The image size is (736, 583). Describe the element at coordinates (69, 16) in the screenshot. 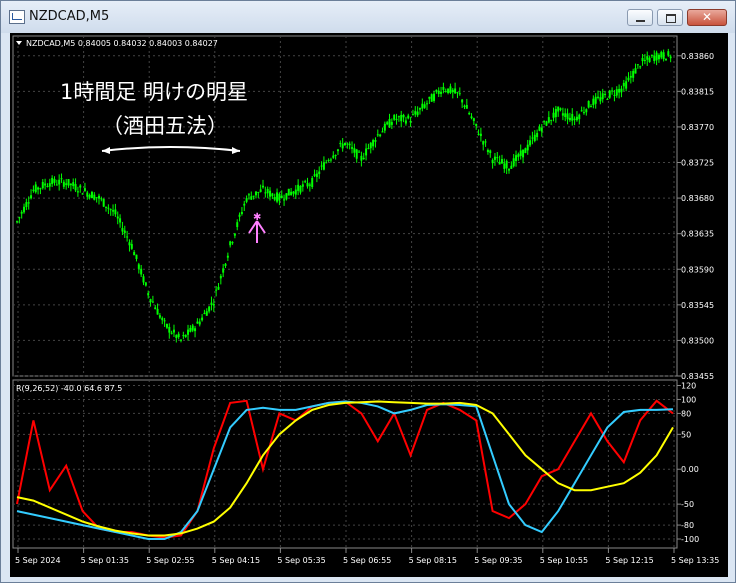

I see `window-title: NZDCAD,M5` at that location.